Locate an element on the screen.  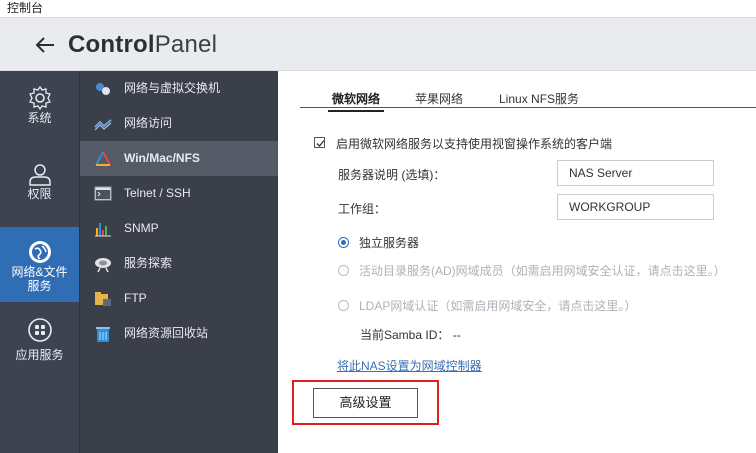
subnav-item-network-switch: 网络与虚拟交换机 is located at coordinates (179, 88).